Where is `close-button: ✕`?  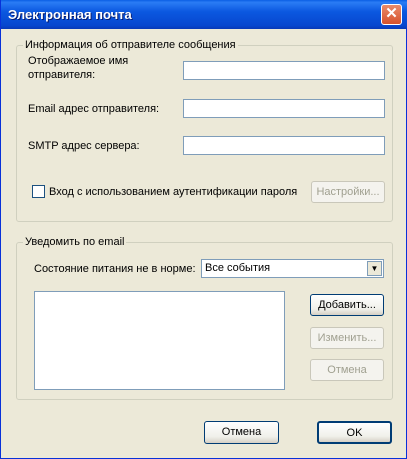
close-button: ✕ is located at coordinates (391, 14).